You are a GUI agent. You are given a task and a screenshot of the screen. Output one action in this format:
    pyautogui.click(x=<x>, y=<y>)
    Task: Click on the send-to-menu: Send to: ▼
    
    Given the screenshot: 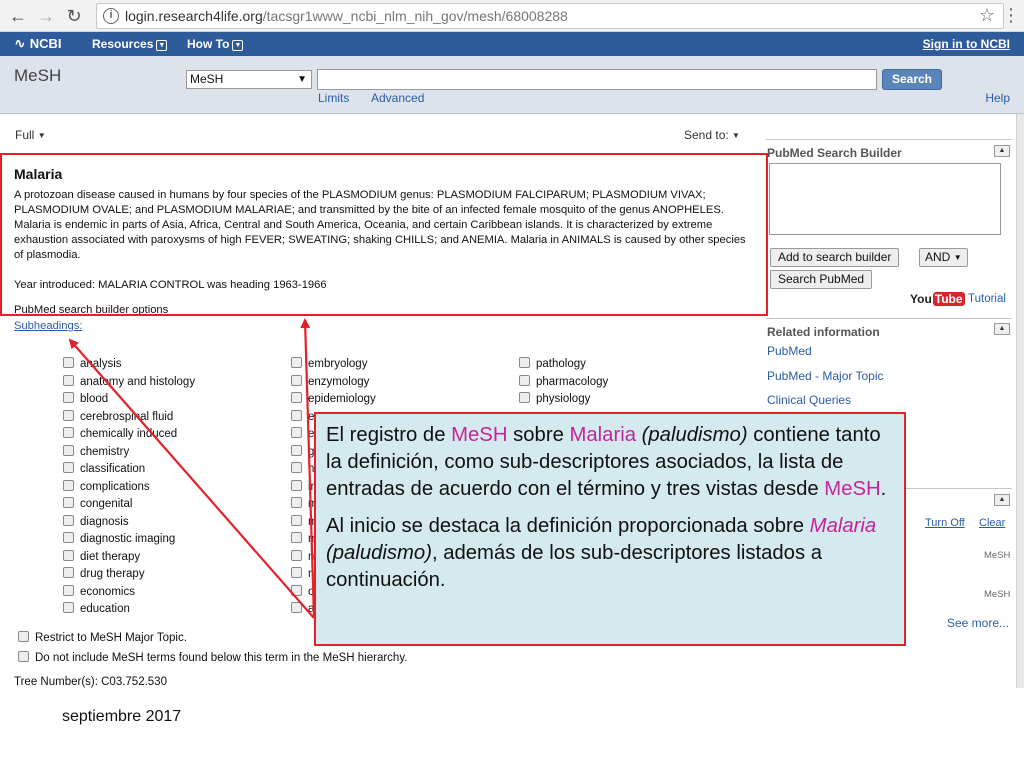 What is the action you would take?
    pyautogui.click(x=712, y=135)
    